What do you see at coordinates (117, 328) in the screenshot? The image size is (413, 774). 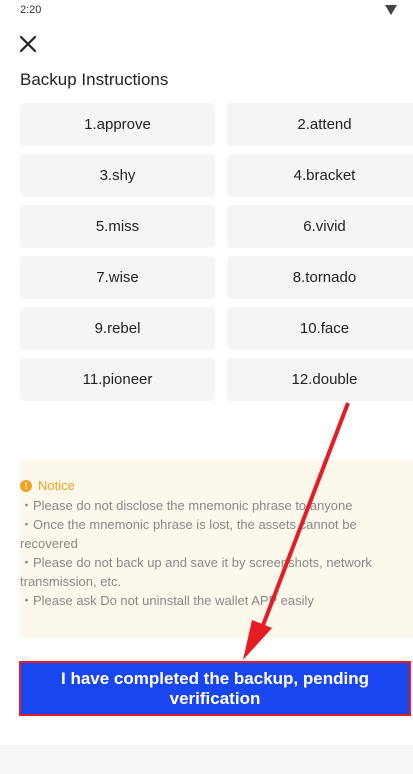 I see `word-cell-9: 9.rebel` at bounding box center [117, 328].